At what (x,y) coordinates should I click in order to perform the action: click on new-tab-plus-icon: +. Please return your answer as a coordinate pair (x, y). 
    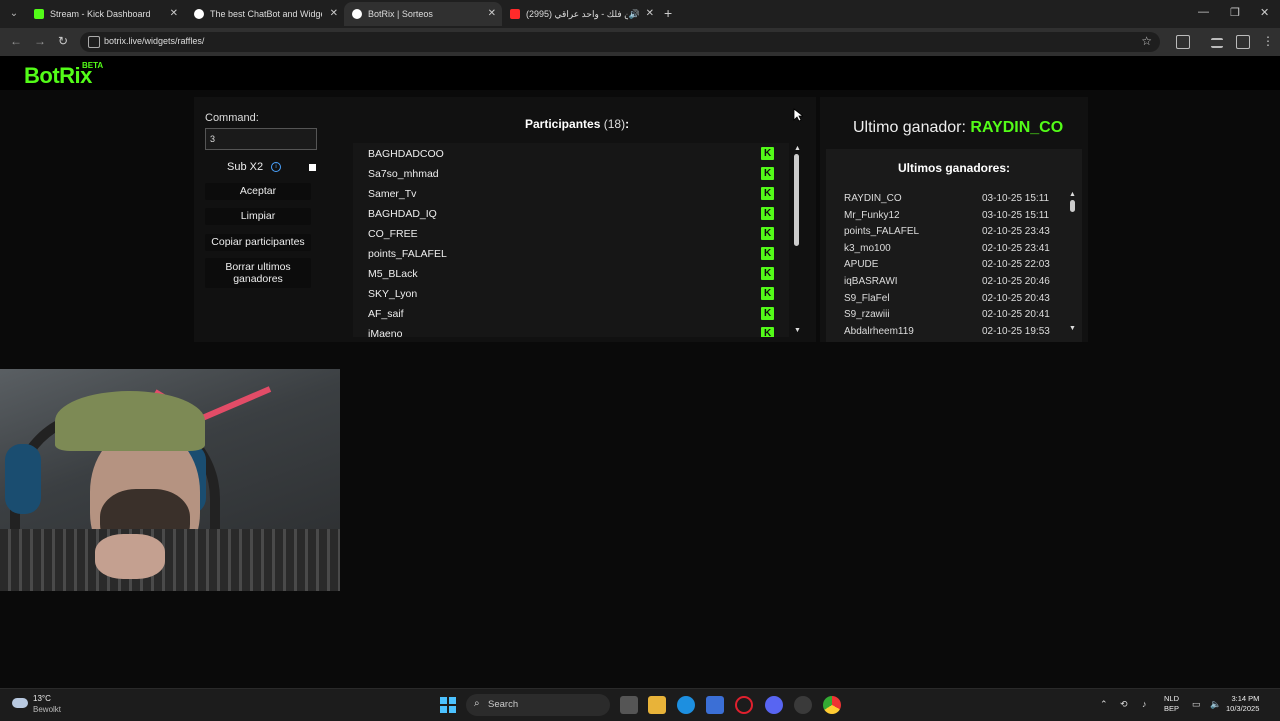
    Looking at the image, I should click on (668, 13).